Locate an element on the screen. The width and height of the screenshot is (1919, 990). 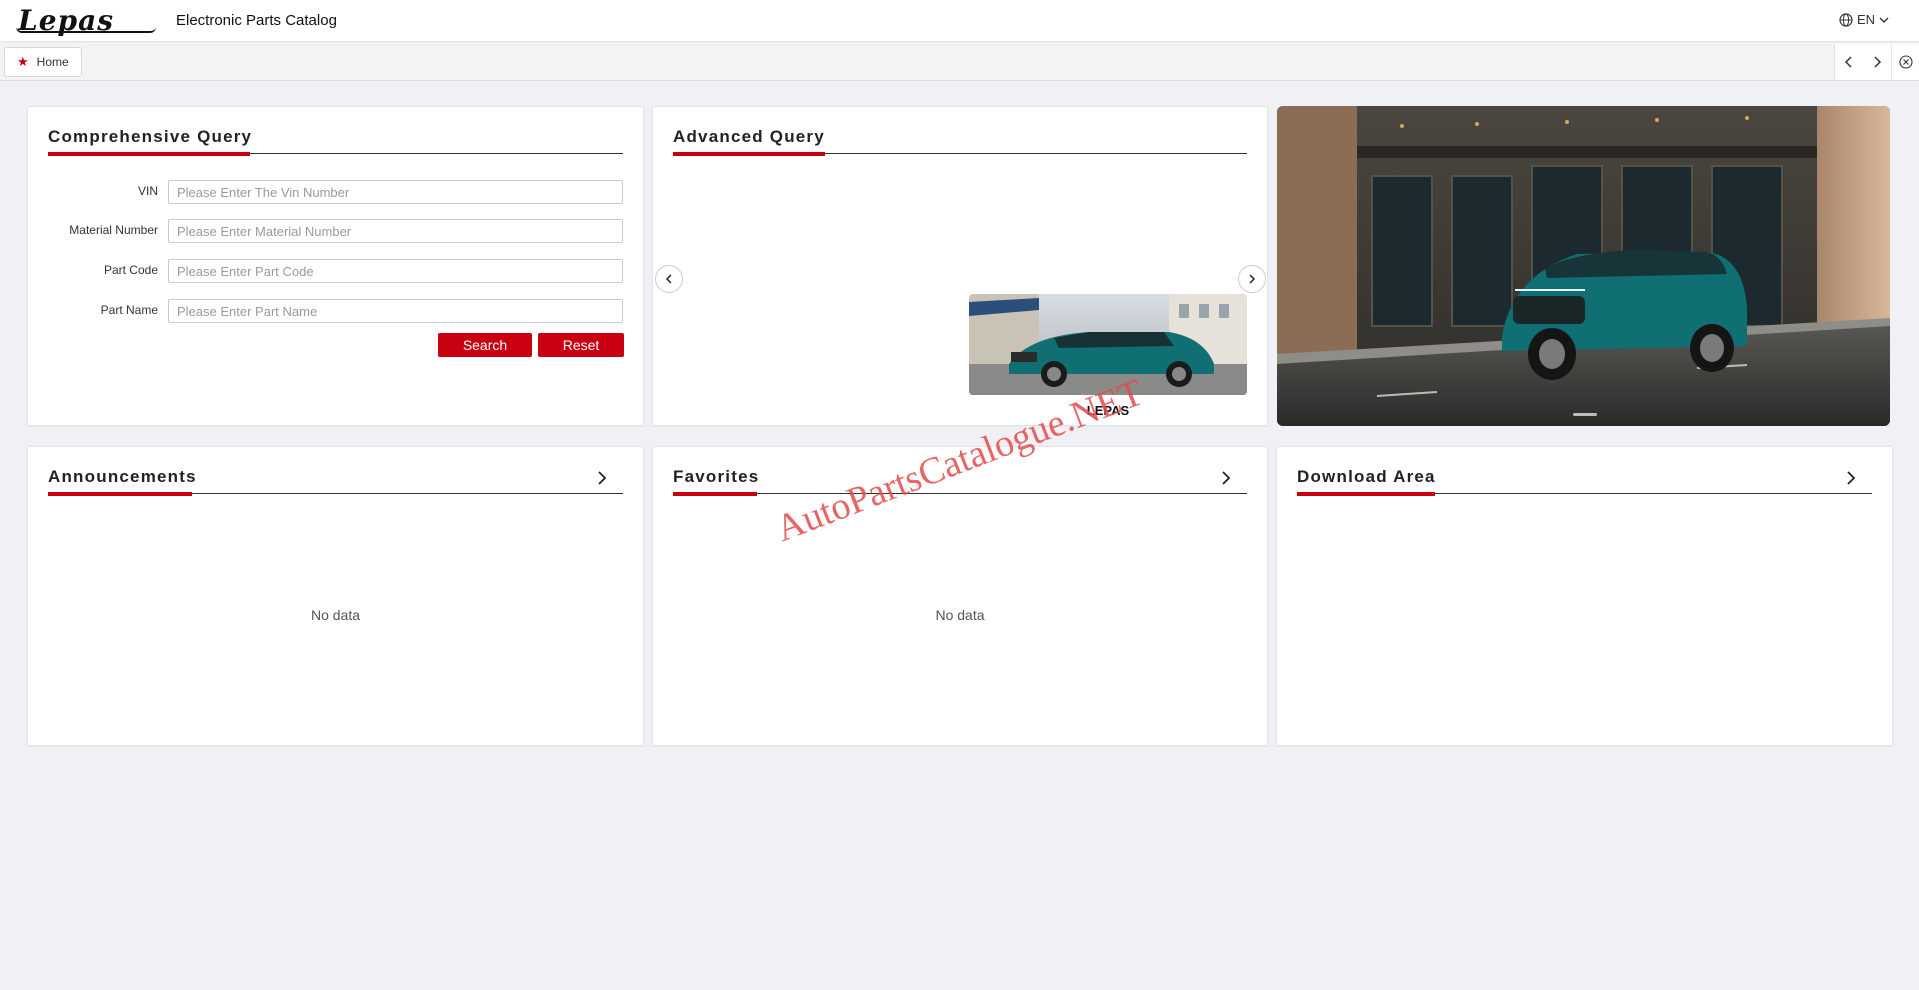
vehicle-image is located at coordinates (1108, 344).